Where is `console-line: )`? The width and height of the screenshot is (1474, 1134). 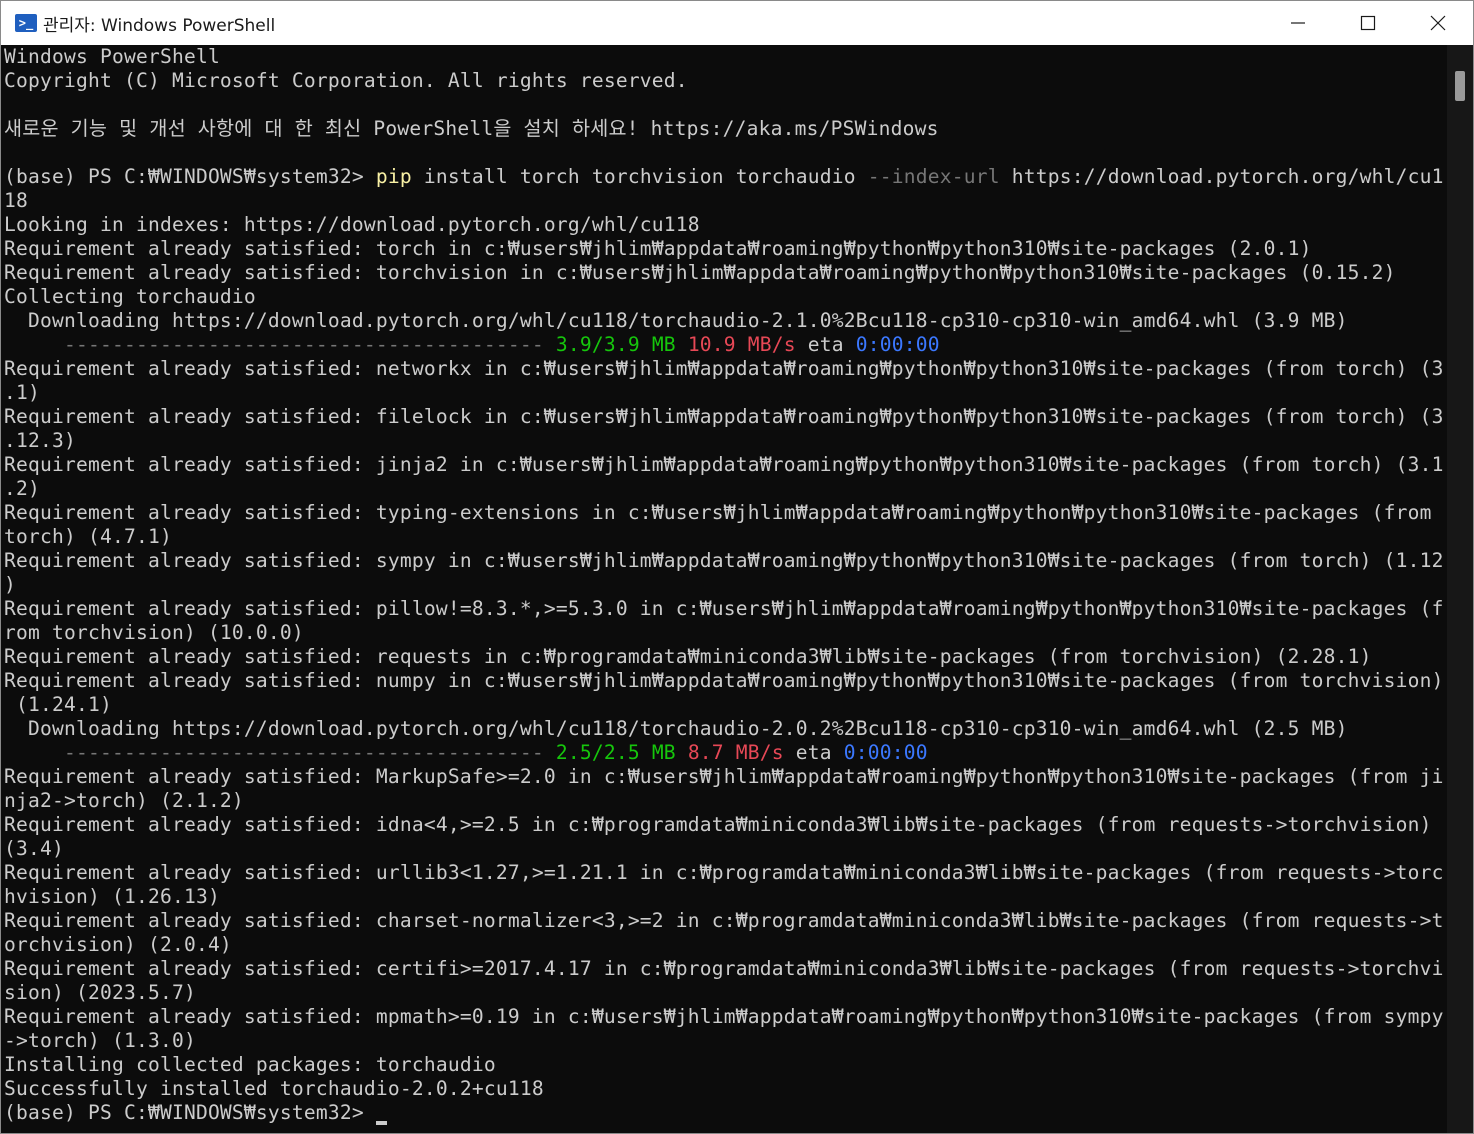
console-line: ) is located at coordinates (10, 584).